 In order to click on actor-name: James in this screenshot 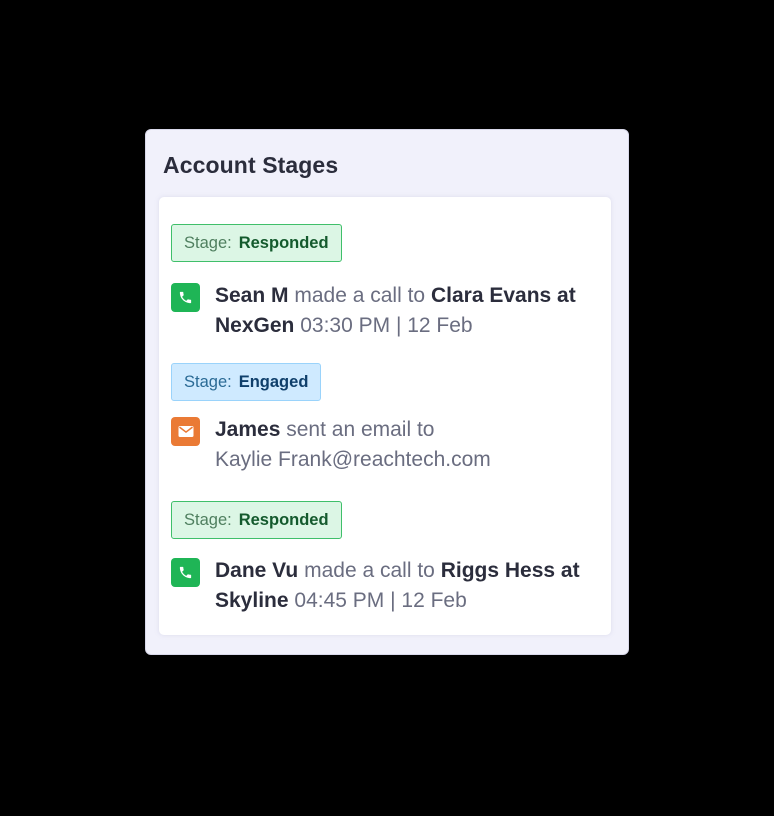, I will do `click(248, 429)`.